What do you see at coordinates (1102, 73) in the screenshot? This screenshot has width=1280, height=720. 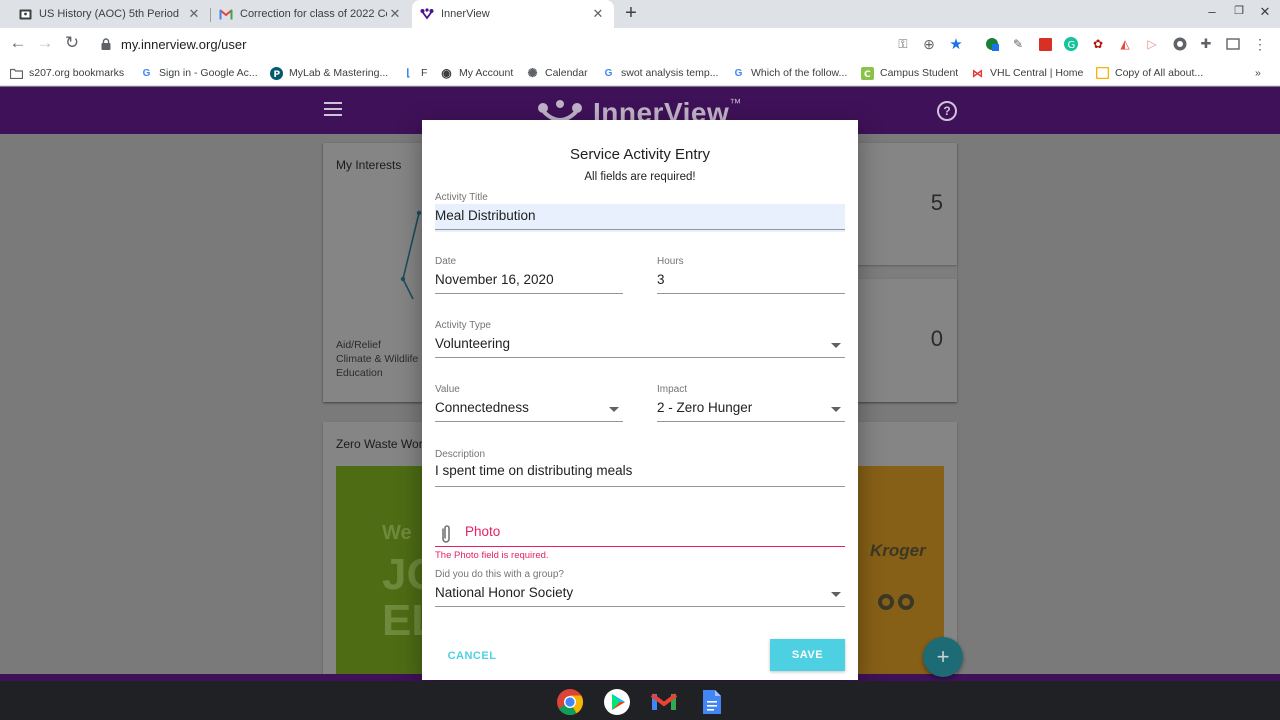 I see `slides-icon` at bounding box center [1102, 73].